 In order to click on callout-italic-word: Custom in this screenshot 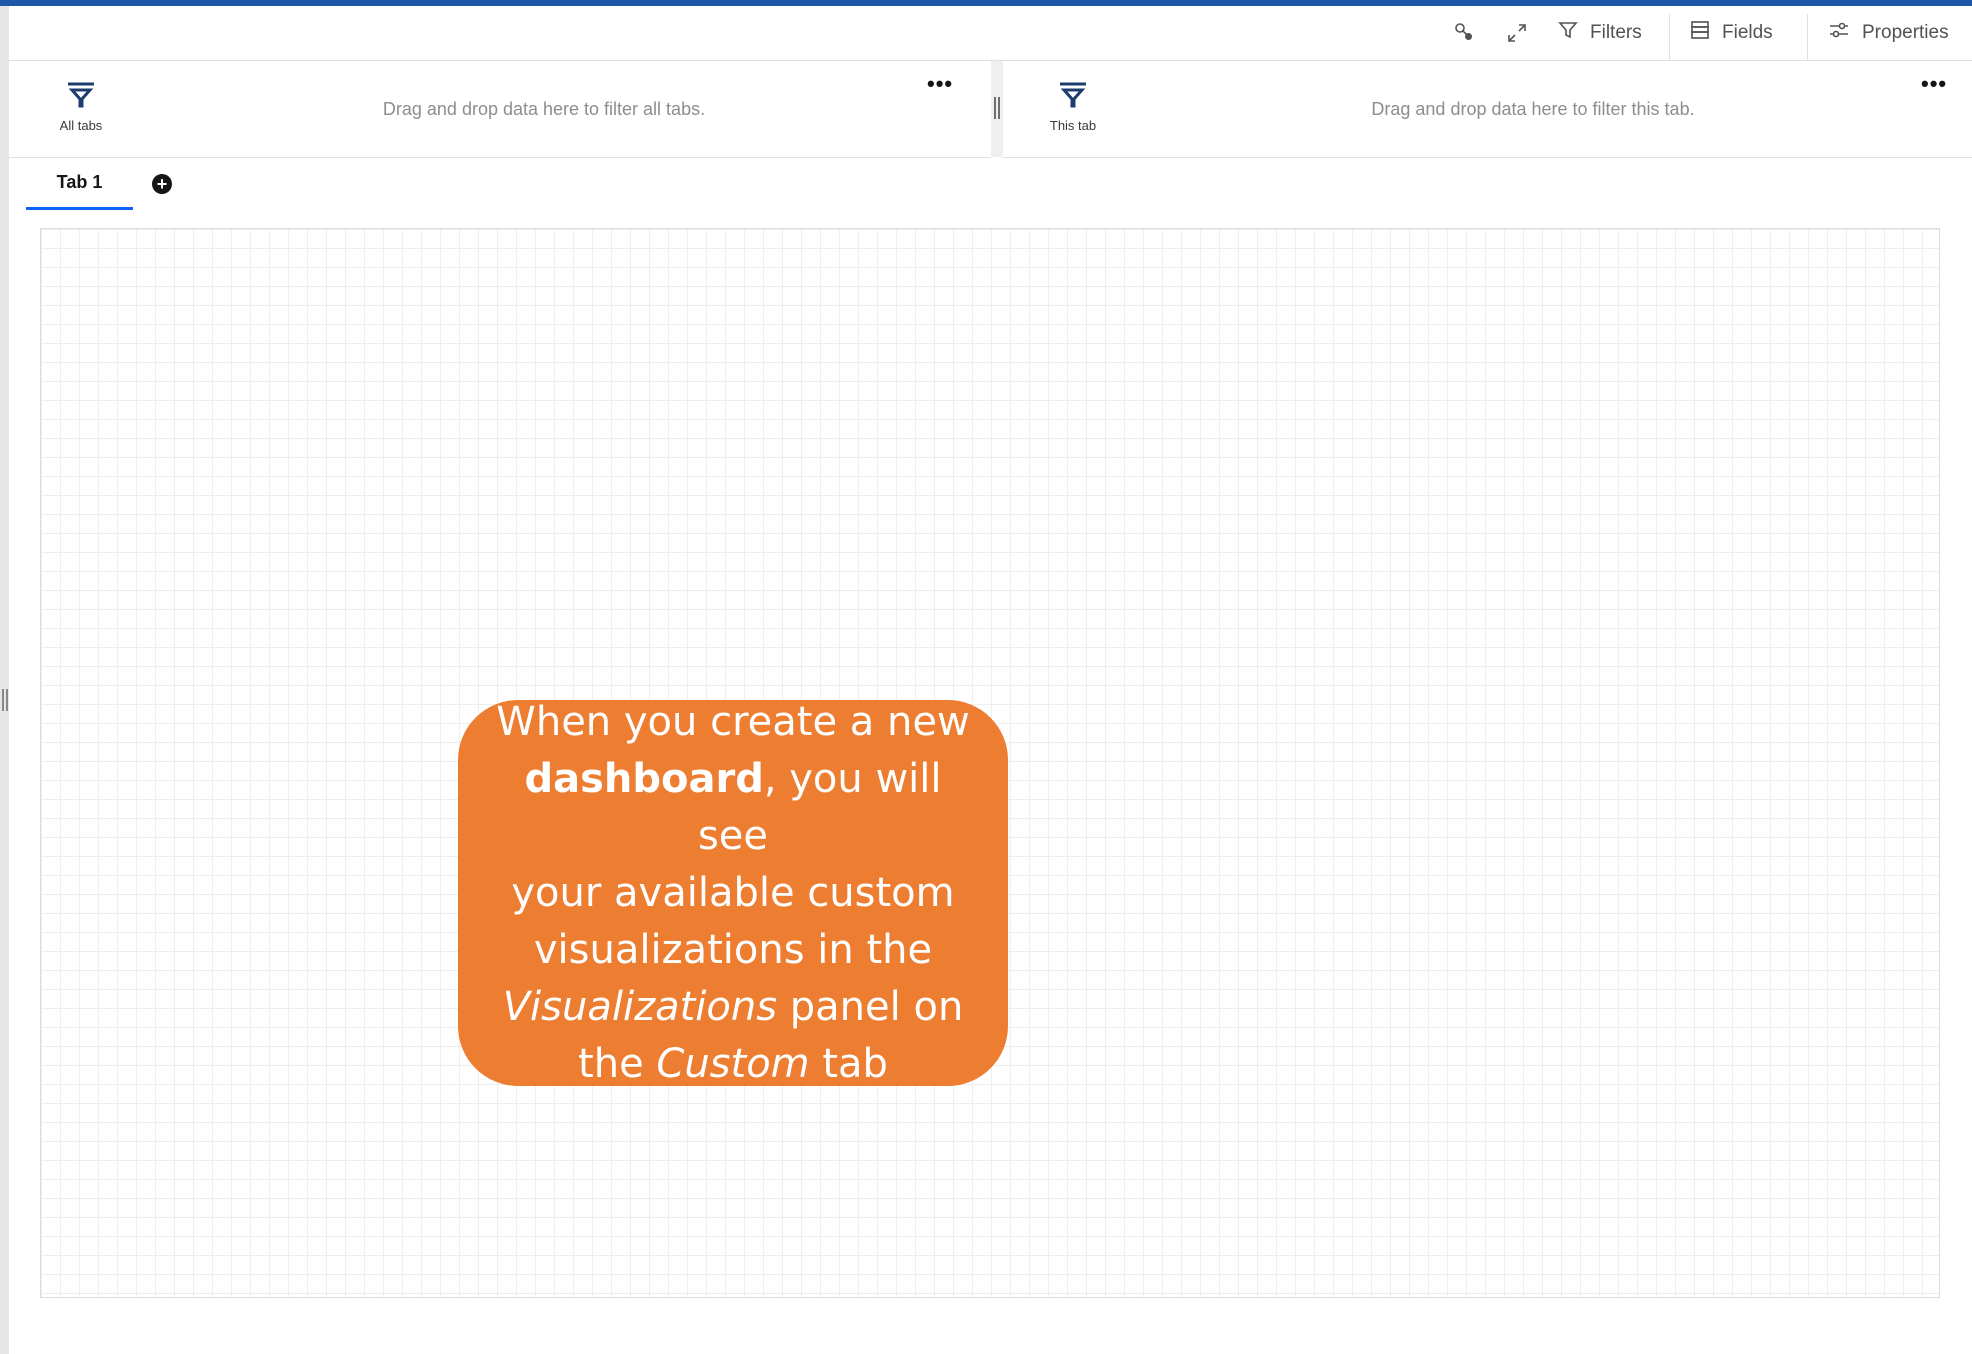, I will do `click(733, 1063)`.